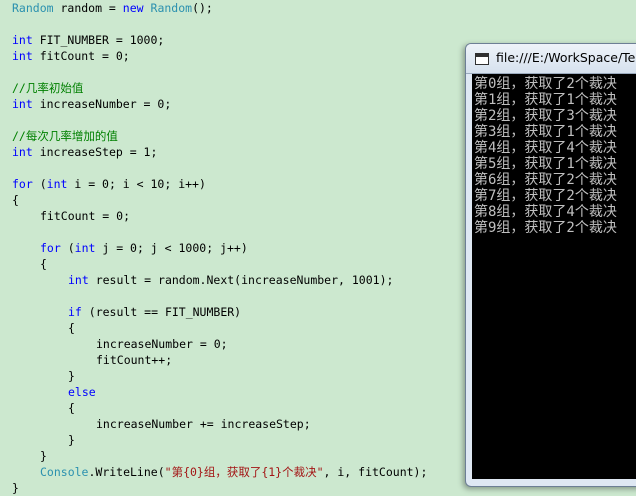 This screenshot has height=496, width=636. I want to click on console-output-line: 第0组，获取了2个裁决, so click(545, 84).